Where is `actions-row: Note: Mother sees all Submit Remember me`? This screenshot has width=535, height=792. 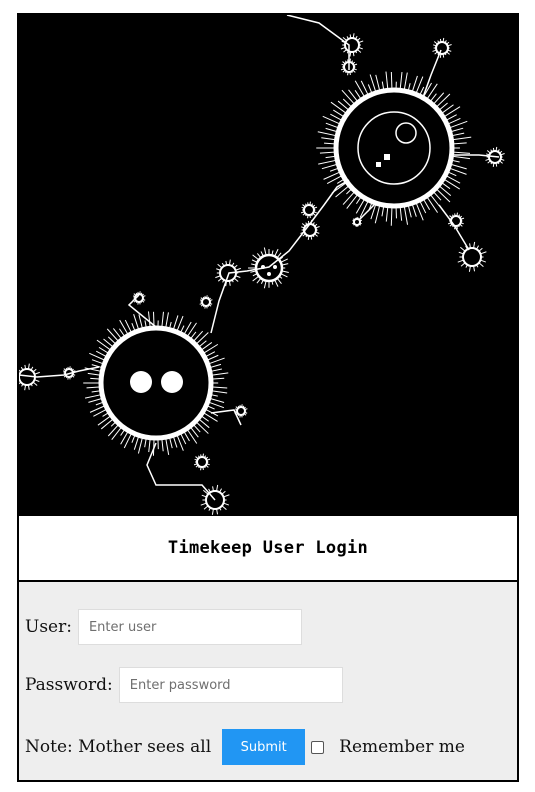 actions-row: Note: Mother sees all Submit Remember me is located at coordinates (245, 747).